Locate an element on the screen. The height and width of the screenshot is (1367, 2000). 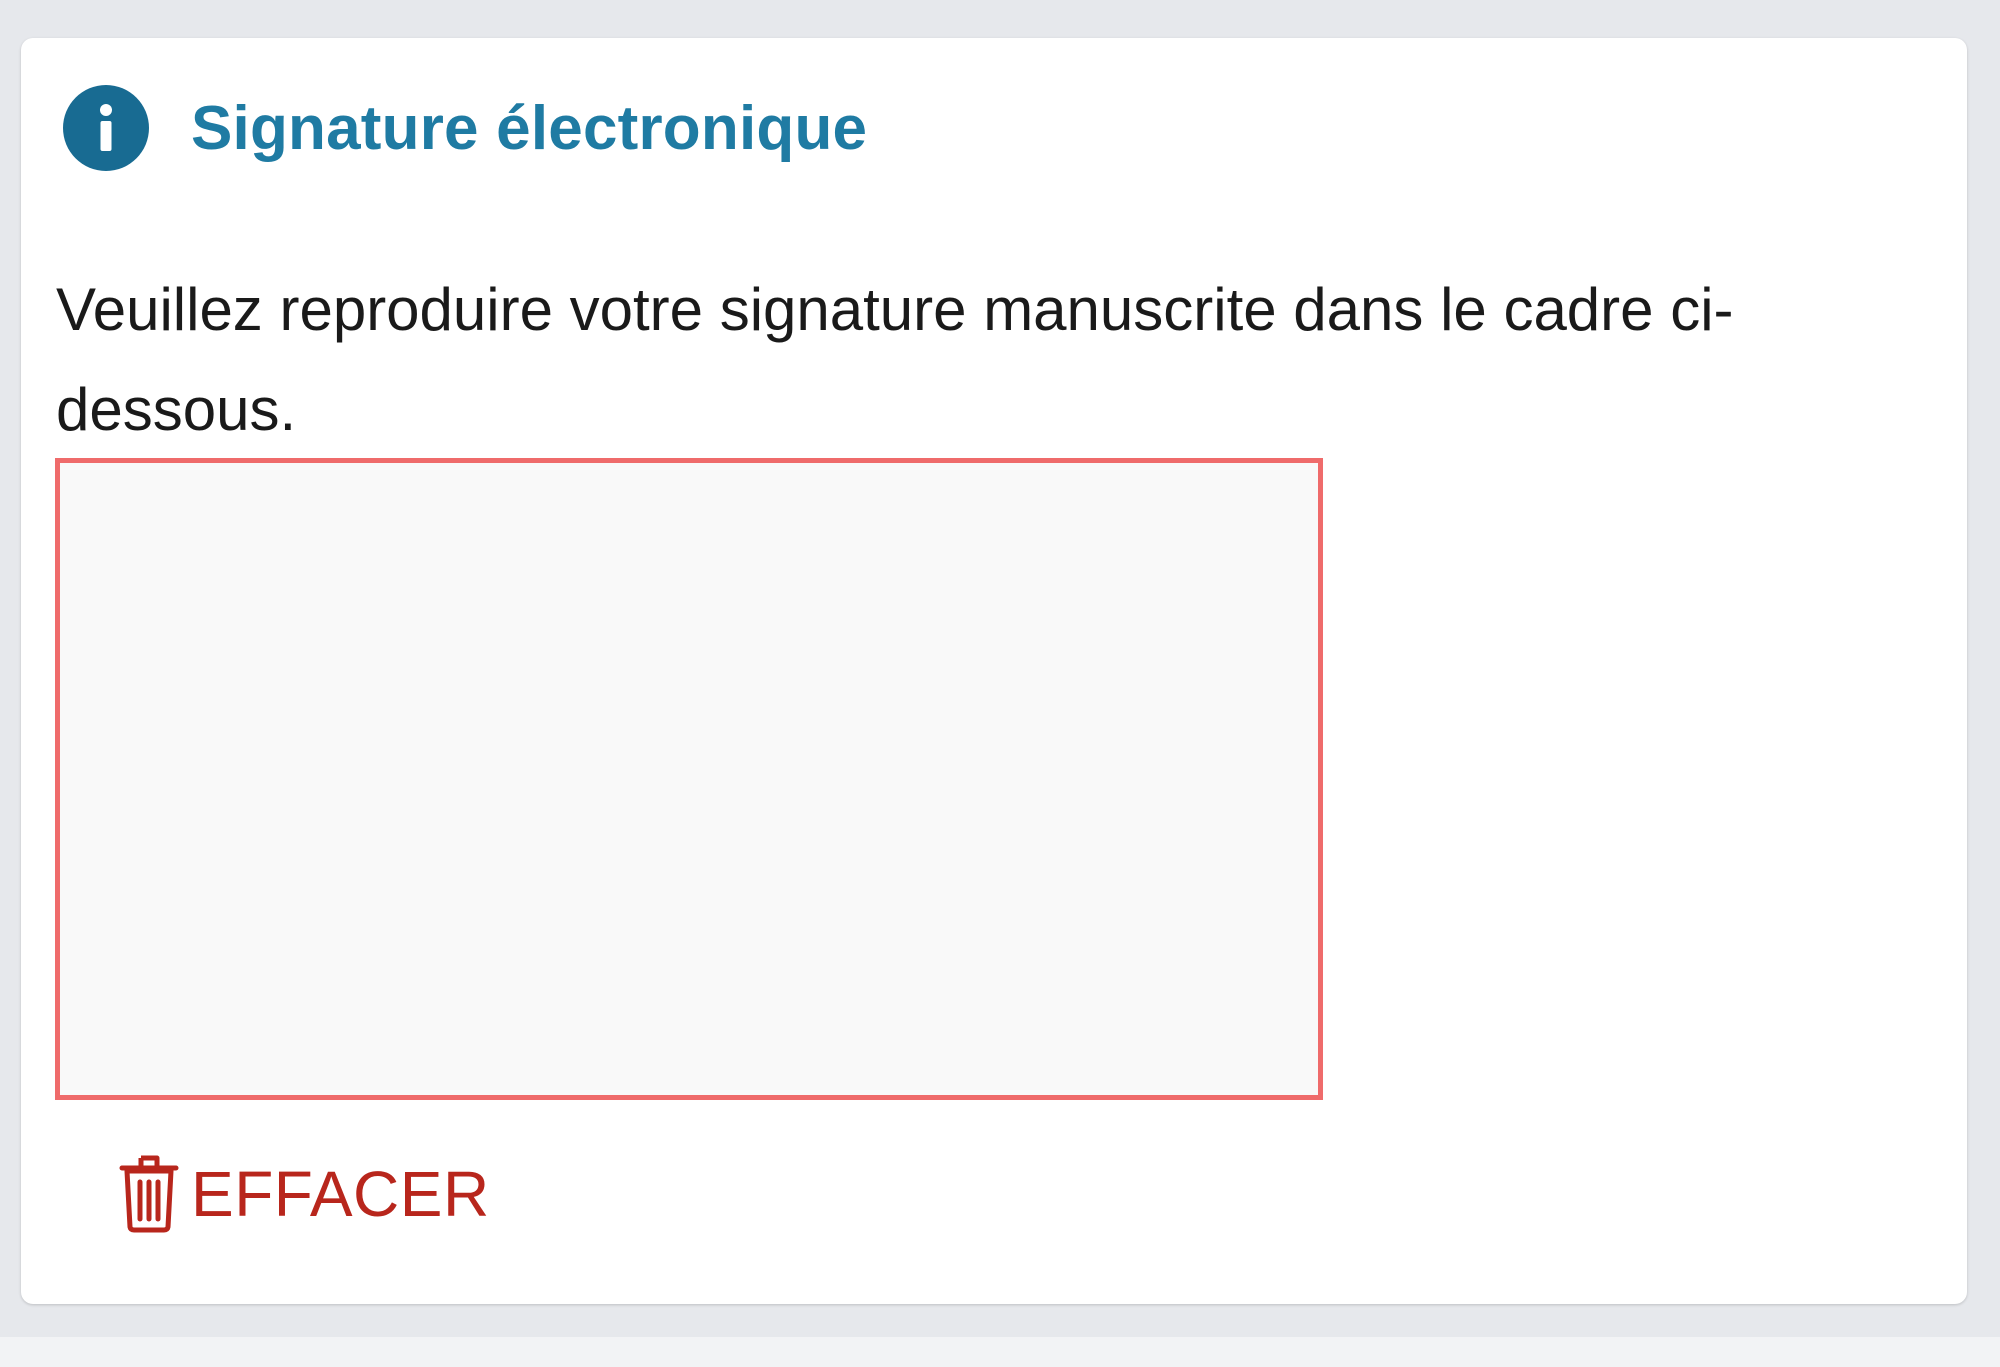
card-title: Signature électronique is located at coordinates (529, 128).